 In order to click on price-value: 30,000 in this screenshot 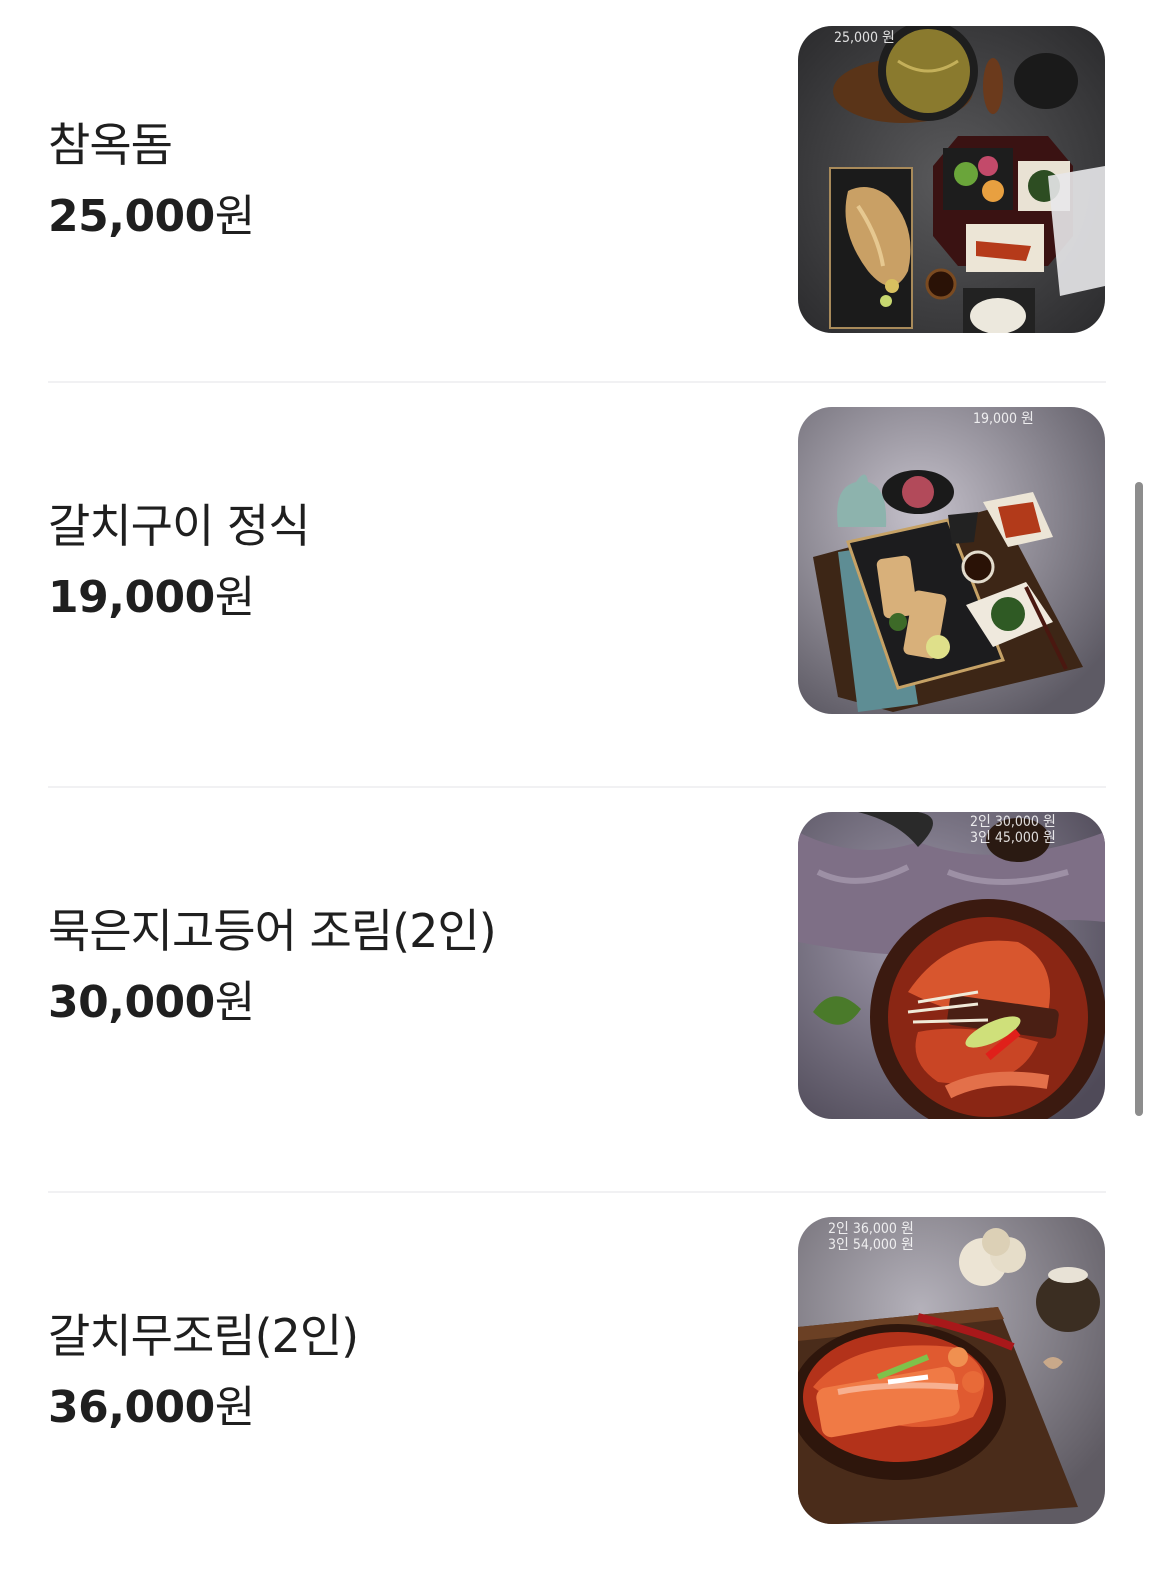, I will do `click(131, 1002)`.